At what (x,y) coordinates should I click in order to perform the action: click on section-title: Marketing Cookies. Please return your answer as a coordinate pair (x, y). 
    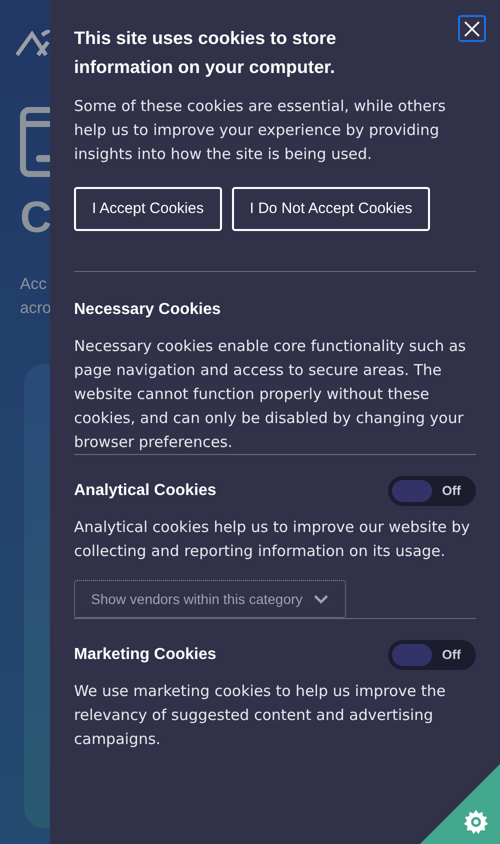
    Looking at the image, I should click on (145, 655).